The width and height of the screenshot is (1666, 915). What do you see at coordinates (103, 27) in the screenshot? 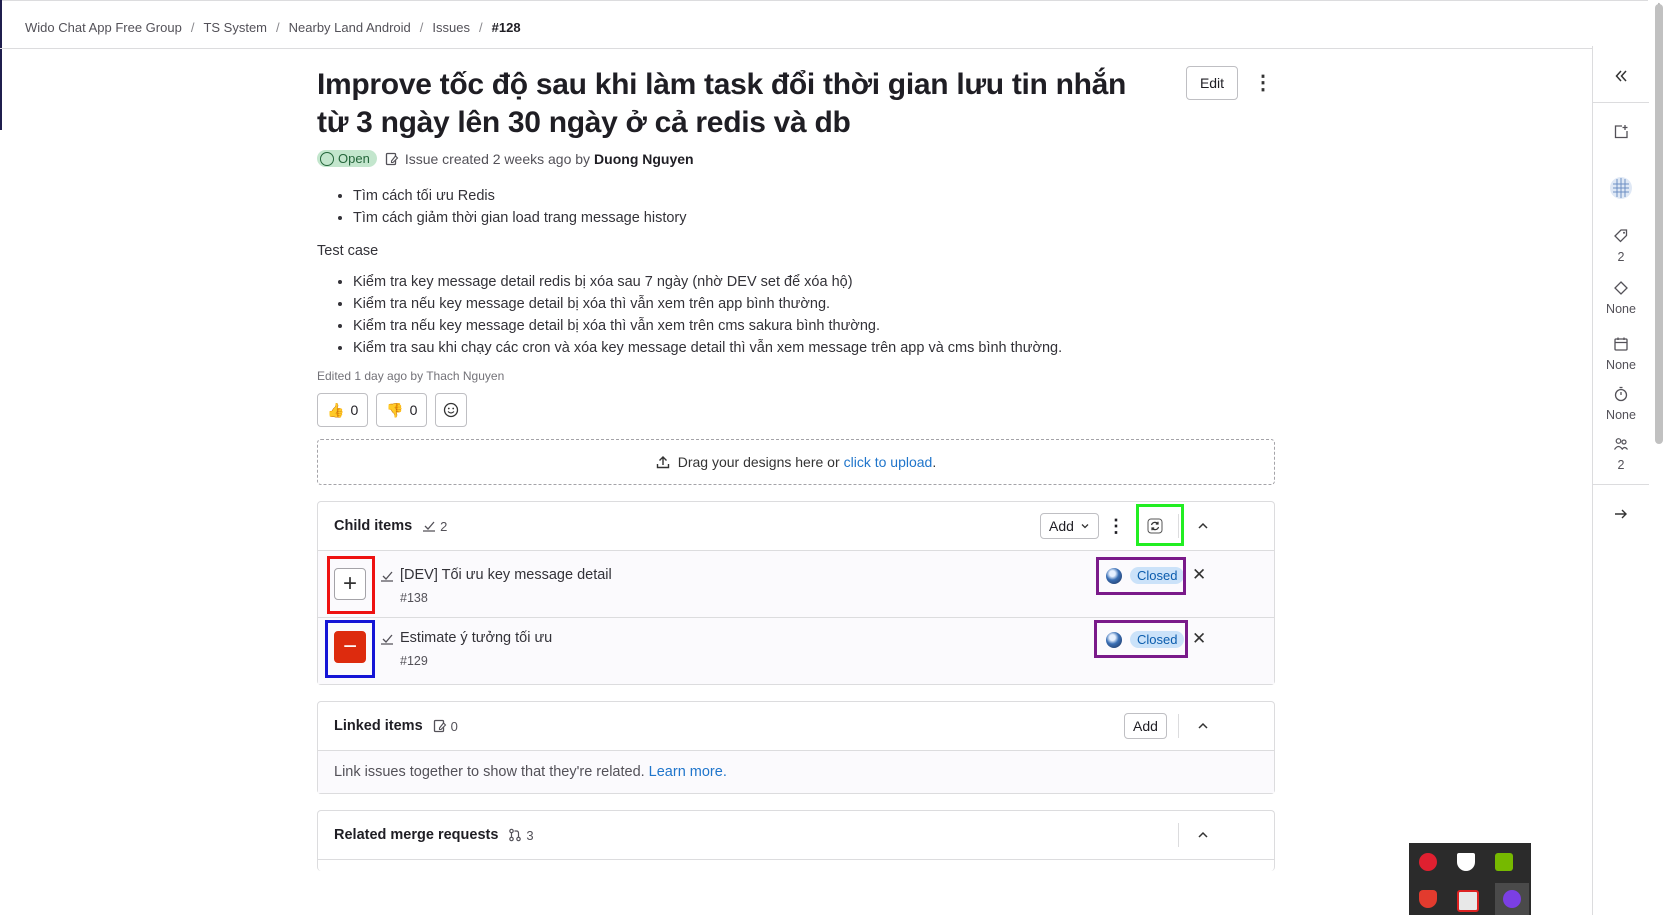
I see `breadcrumb-group: Wido Chat App Free Group` at bounding box center [103, 27].